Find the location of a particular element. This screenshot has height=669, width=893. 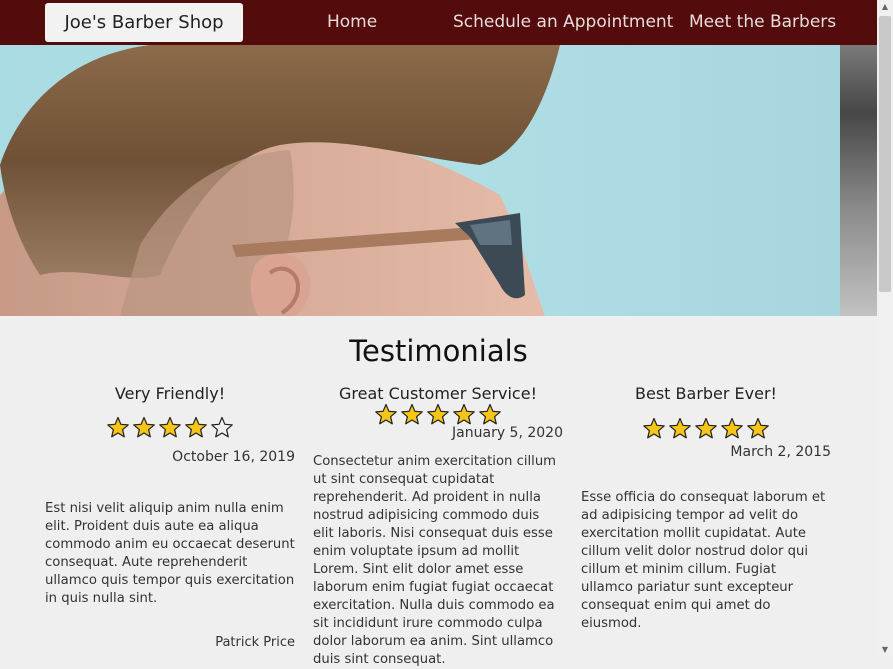

scrollbar-thumb is located at coordinates (885, 154).